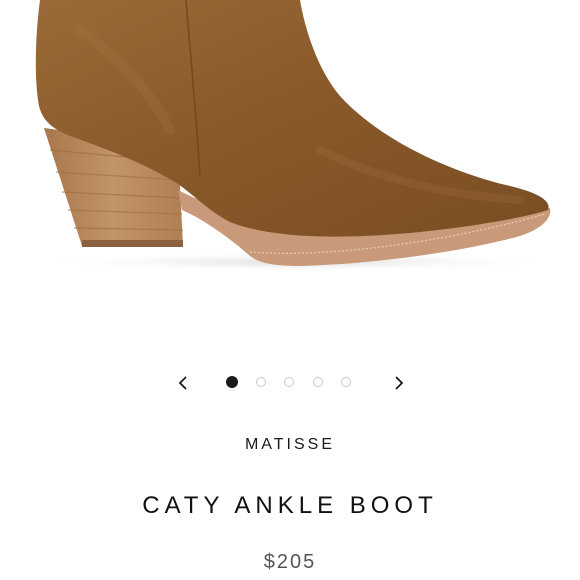  I want to click on product-price: $205, so click(290, 562).